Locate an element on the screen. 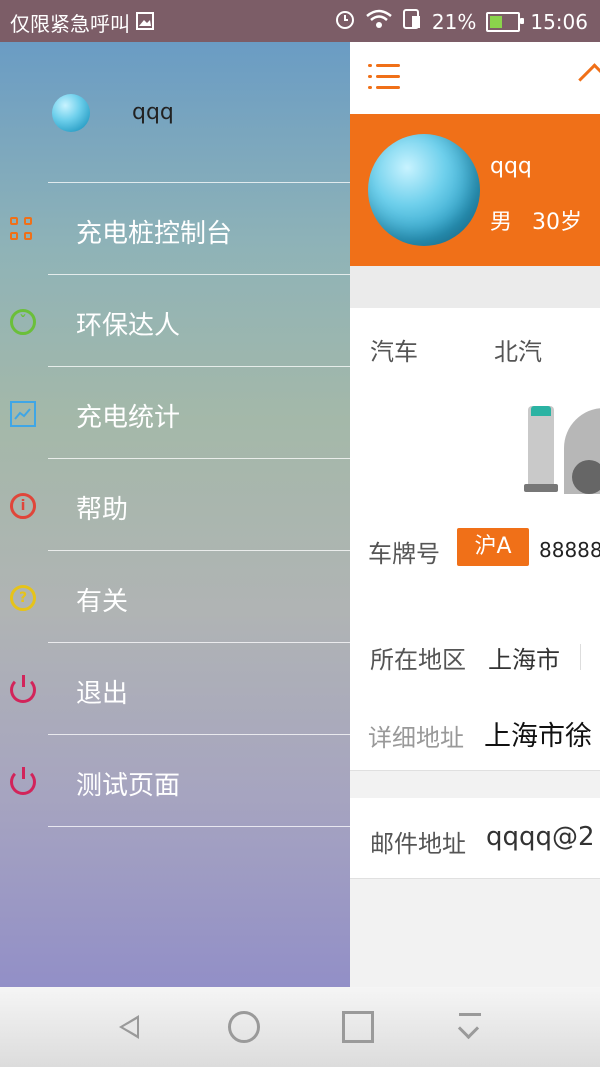 The image size is (600, 1067). drawer-item-label: 有关 is located at coordinates (102, 602).